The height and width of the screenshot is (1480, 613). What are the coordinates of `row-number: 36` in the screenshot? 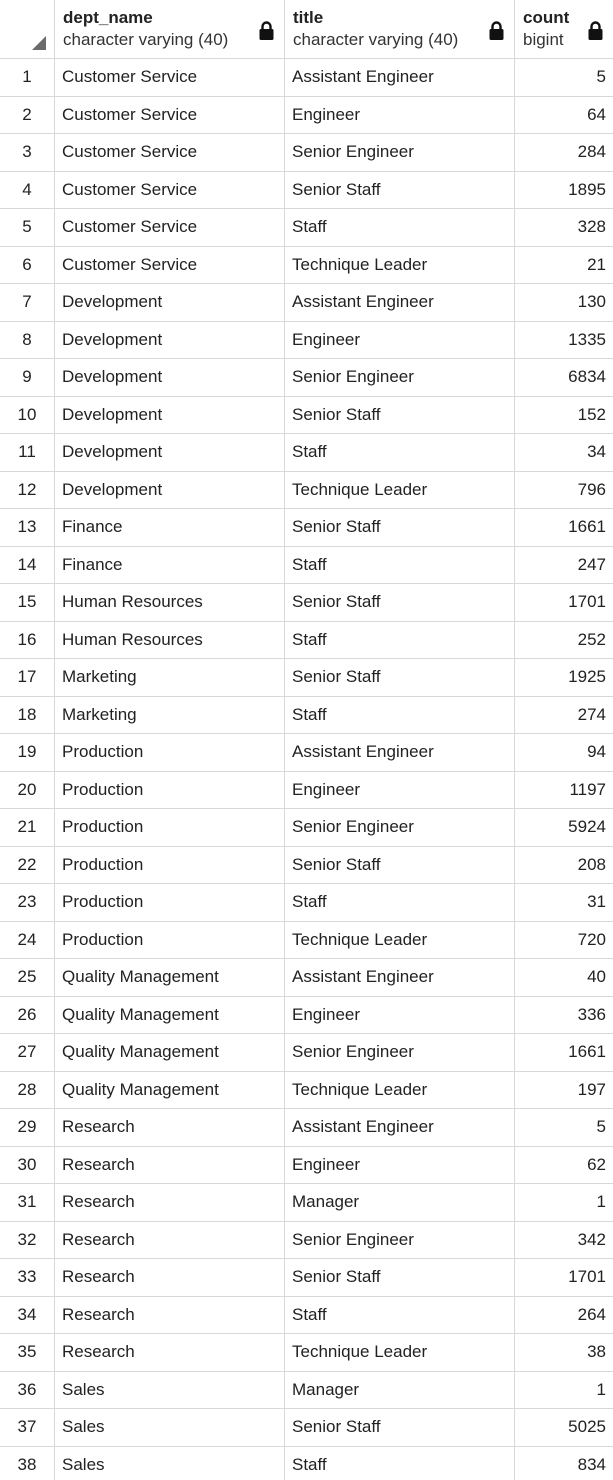 It's located at (27, 1389).